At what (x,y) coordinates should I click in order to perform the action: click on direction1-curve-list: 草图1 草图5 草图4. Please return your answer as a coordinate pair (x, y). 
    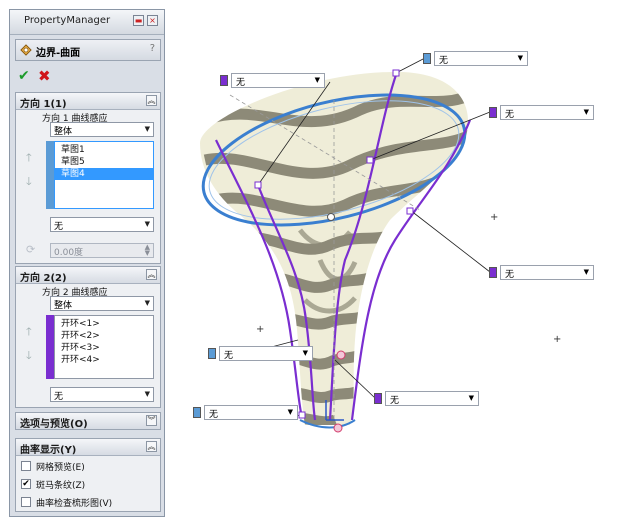
    Looking at the image, I should click on (104, 175).